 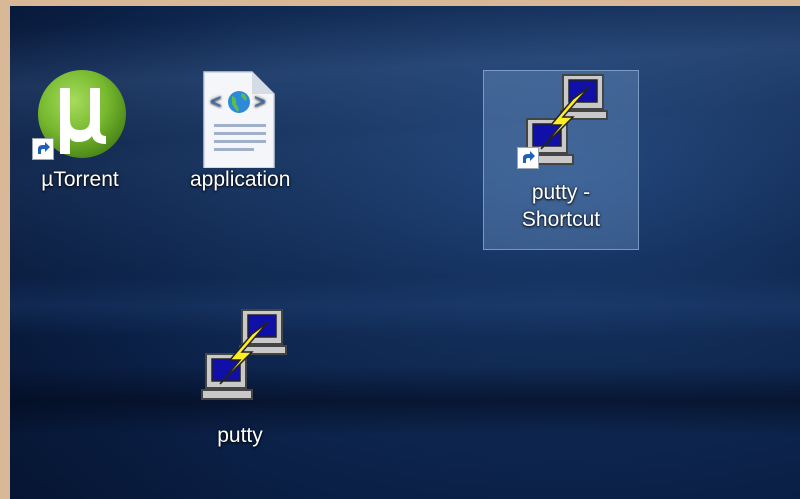 I want to click on desktop-icon-utorrent: µTorrent, so click(x=80, y=130).